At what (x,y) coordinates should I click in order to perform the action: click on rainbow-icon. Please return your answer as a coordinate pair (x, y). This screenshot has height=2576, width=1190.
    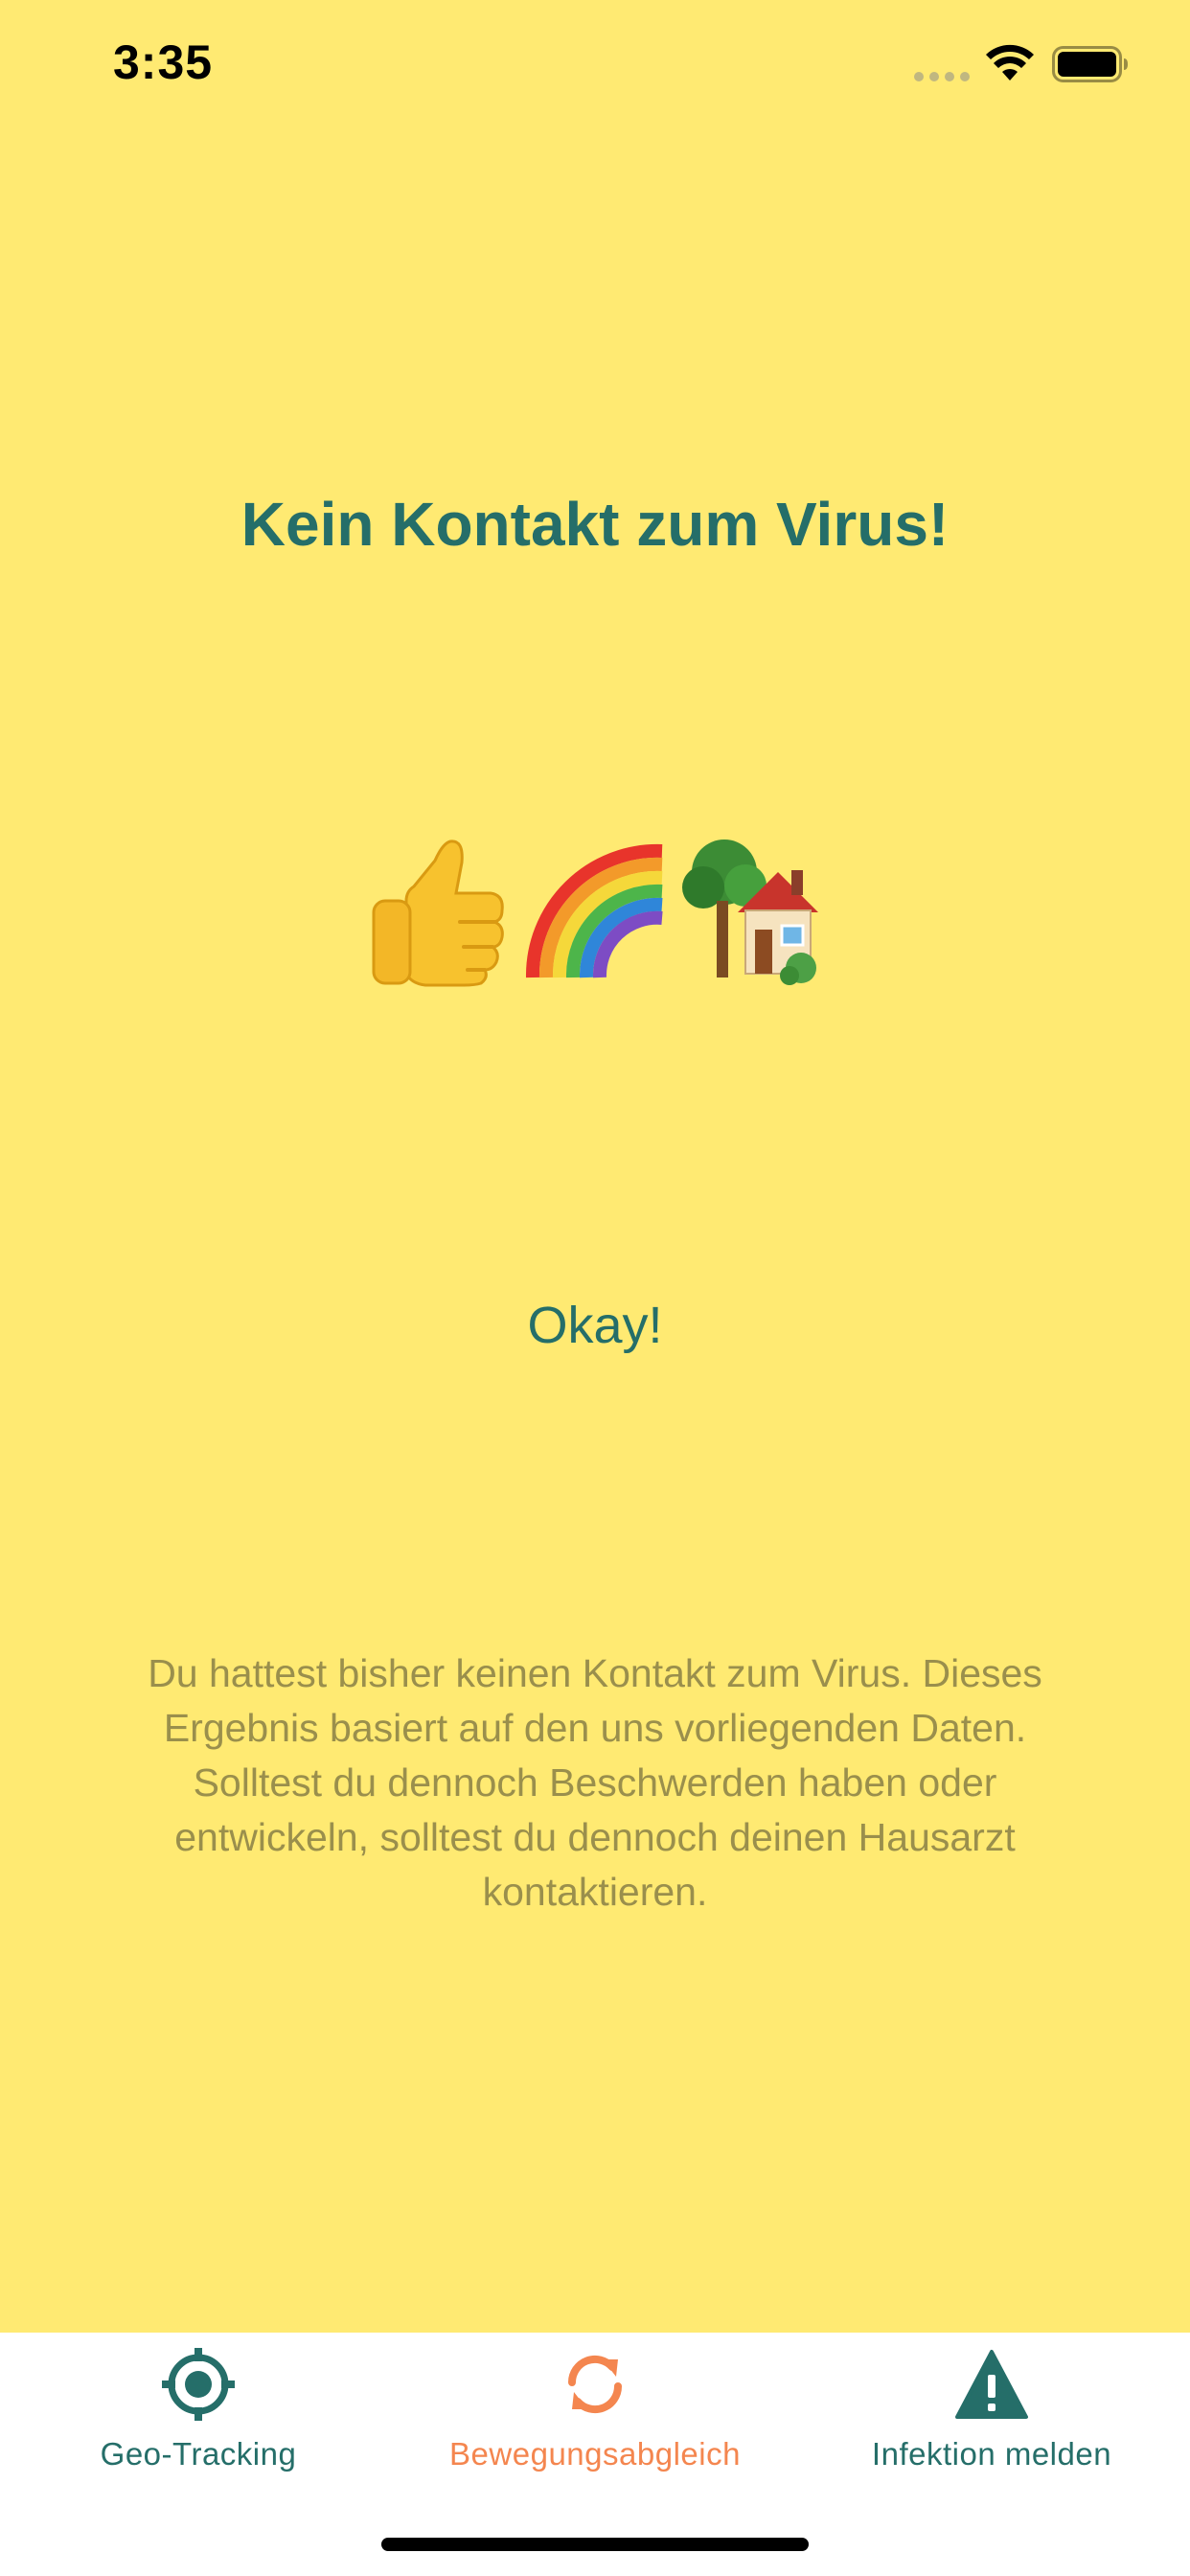
    Looking at the image, I should click on (594, 910).